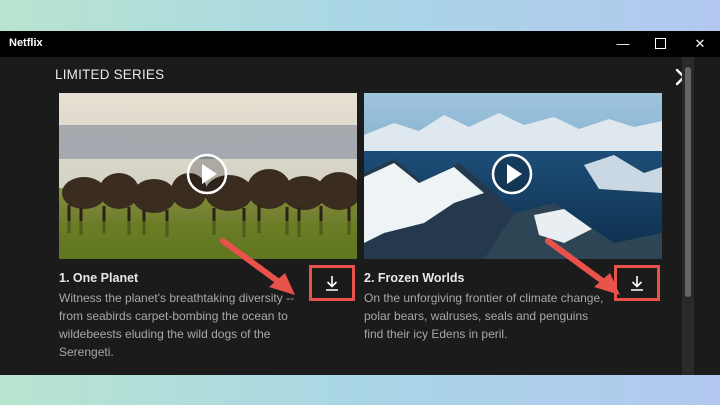  I want to click on maximize-button, so click(660, 44).